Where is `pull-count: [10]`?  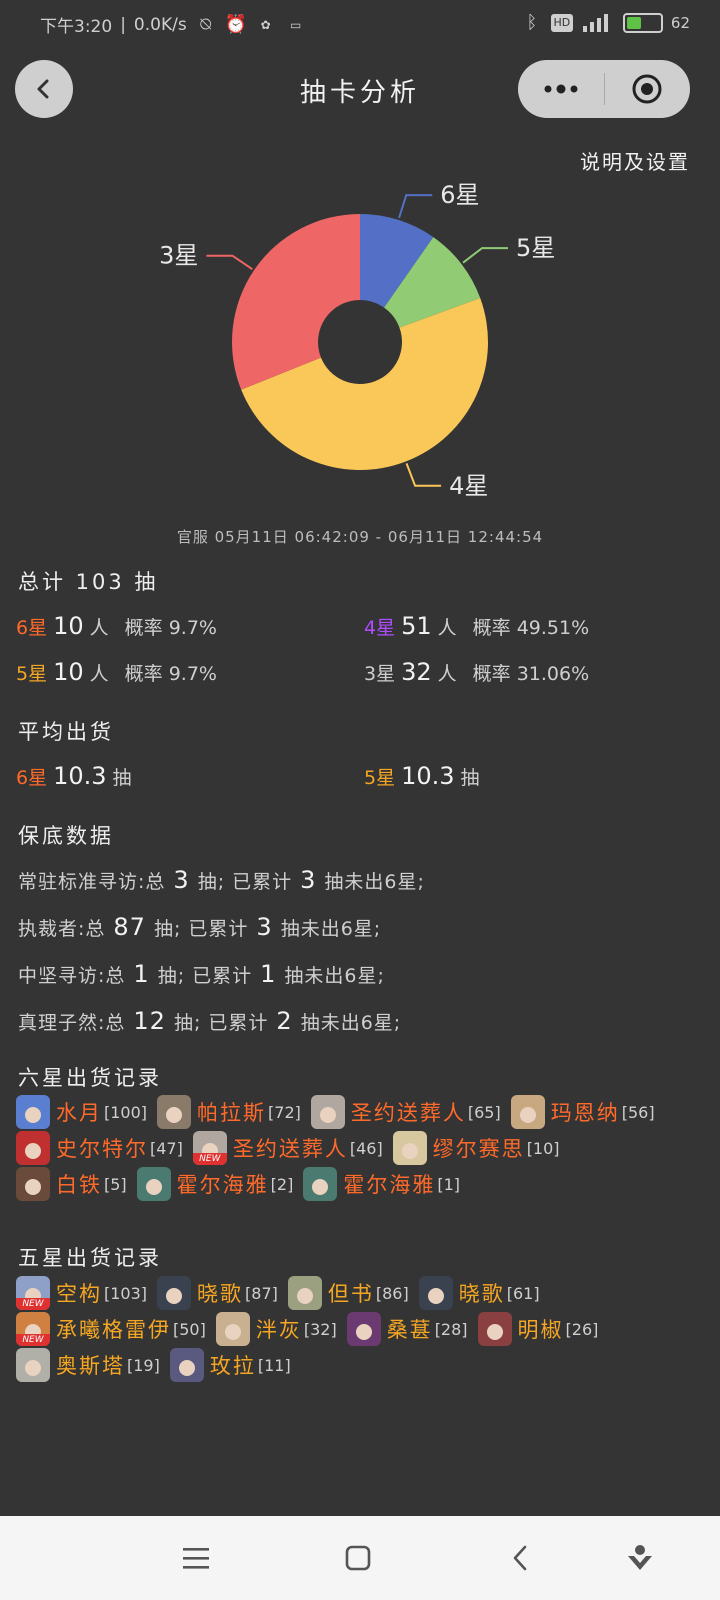
pull-count: [10] is located at coordinates (543, 1148).